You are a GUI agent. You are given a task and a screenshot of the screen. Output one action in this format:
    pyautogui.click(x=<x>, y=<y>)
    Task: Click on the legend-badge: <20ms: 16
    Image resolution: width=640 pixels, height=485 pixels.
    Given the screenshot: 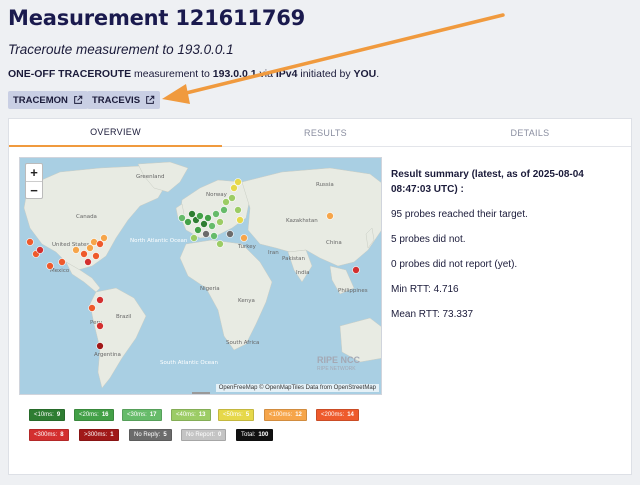 What is the action you would take?
    pyautogui.click(x=94, y=415)
    